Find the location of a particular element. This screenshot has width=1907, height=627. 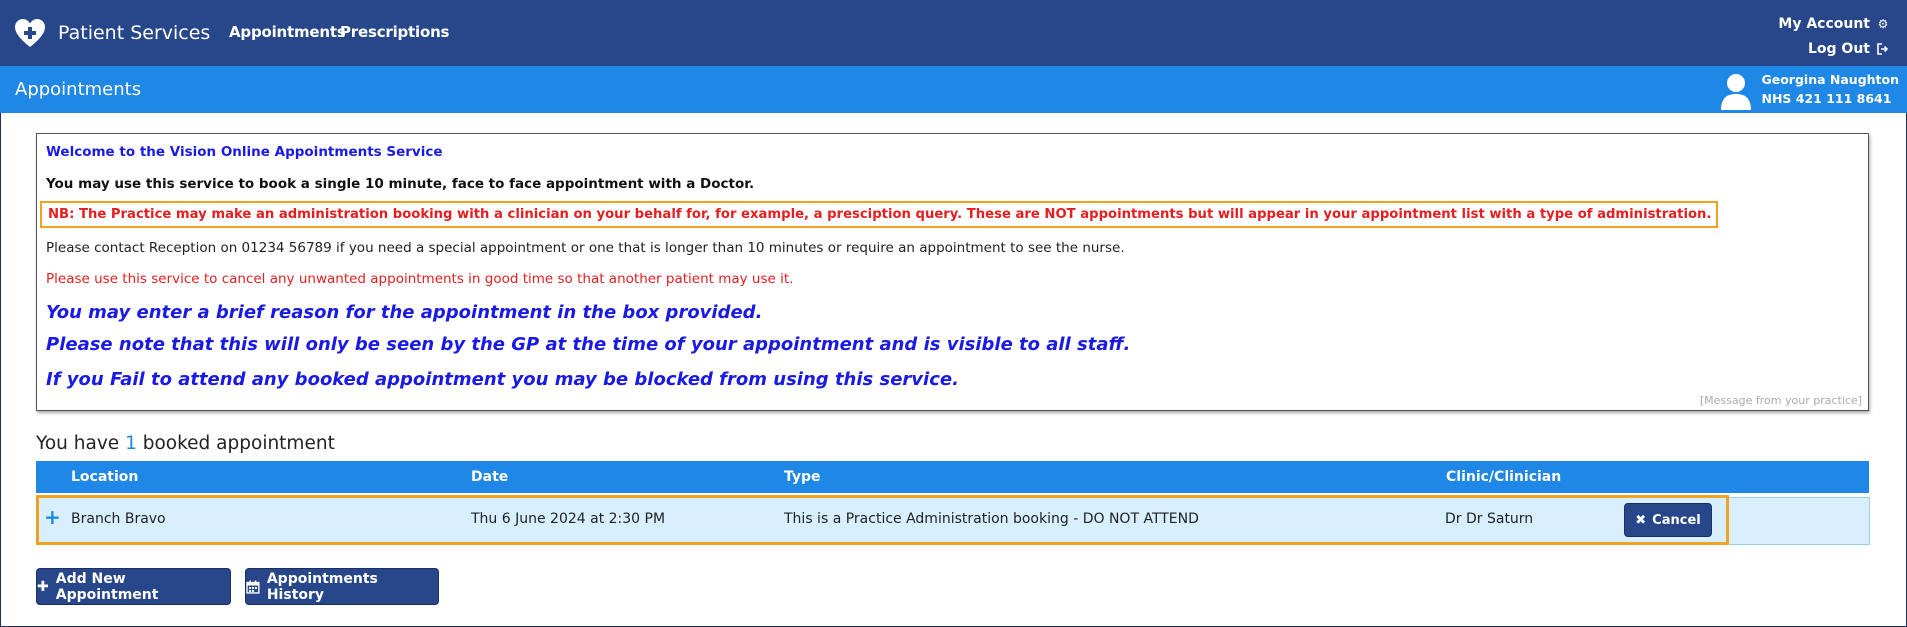

nhs-number: NHS 421 111 8641 is located at coordinates (1826, 98).